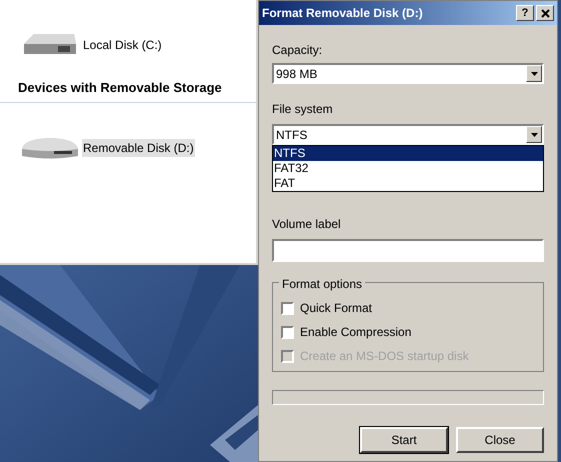  What do you see at coordinates (356, 332) in the screenshot?
I see `checkbox-label: Enable Compression` at bounding box center [356, 332].